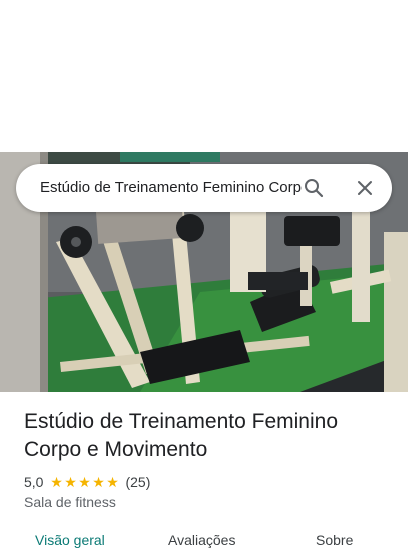  Describe the element at coordinates (137, 482) in the screenshot. I see `review-count: (25)` at that location.